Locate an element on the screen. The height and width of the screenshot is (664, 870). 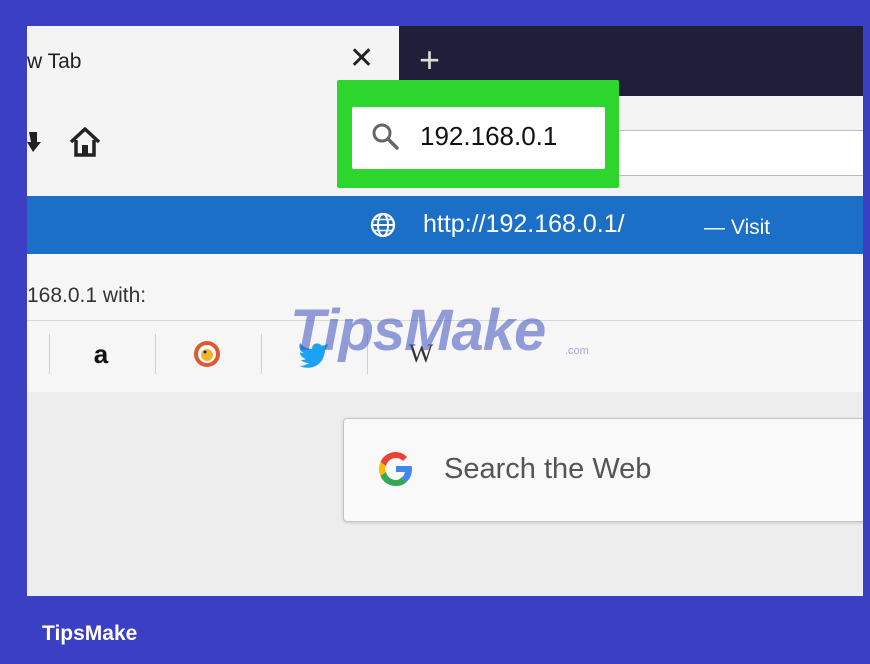
amazon-engine-button: a is located at coordinates (101, 354).